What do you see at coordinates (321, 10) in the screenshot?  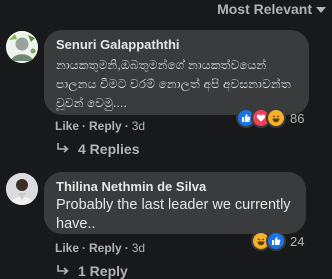 I see `caret-down-icon` at bounding box center [321, 10].